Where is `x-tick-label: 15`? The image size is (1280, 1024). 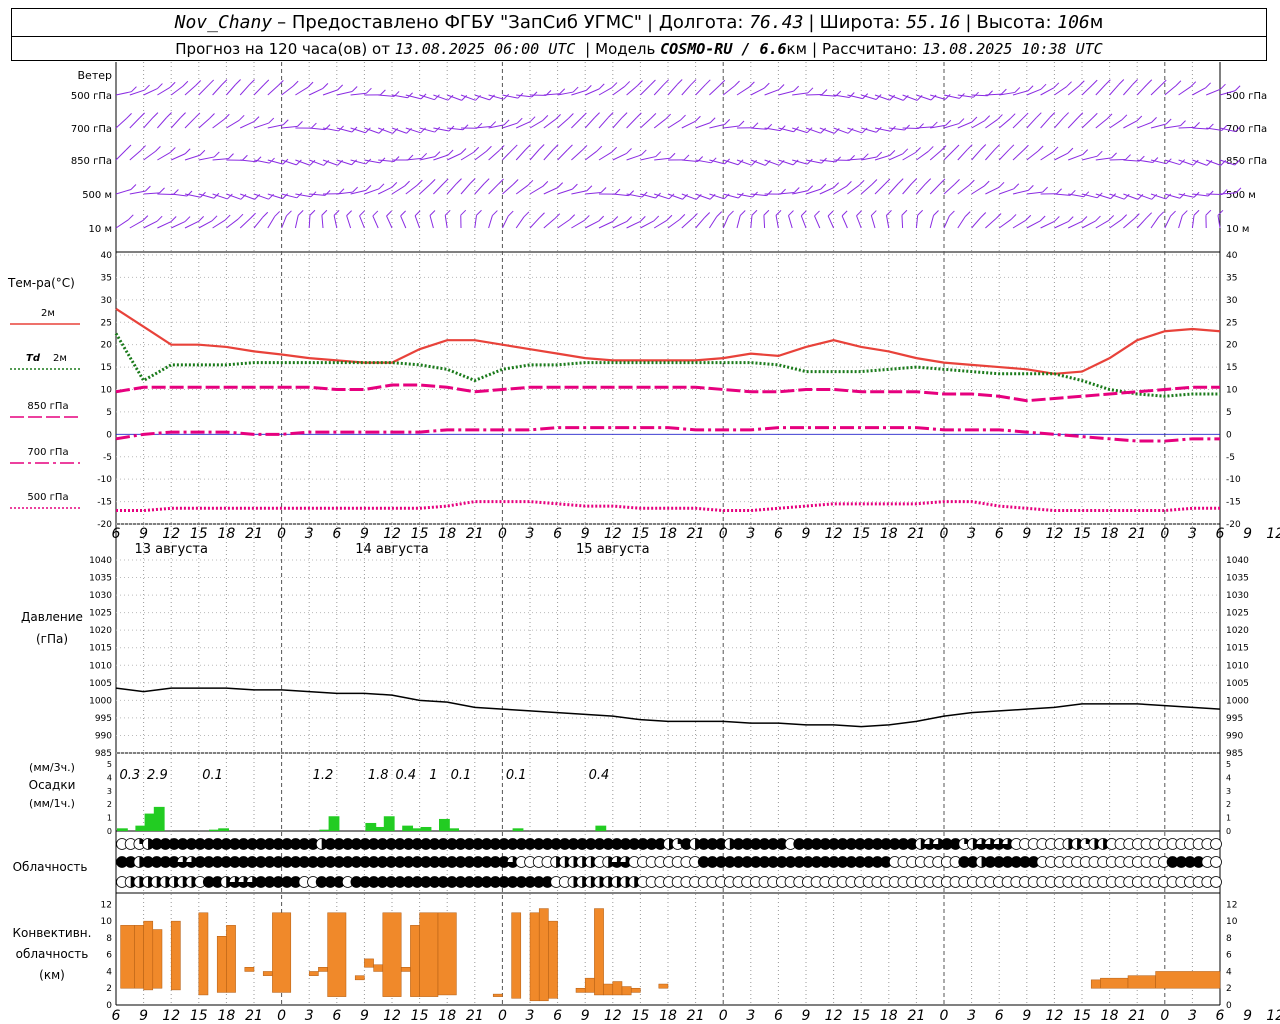 x-tick-label: 15 is located at coordinates (861, 534).